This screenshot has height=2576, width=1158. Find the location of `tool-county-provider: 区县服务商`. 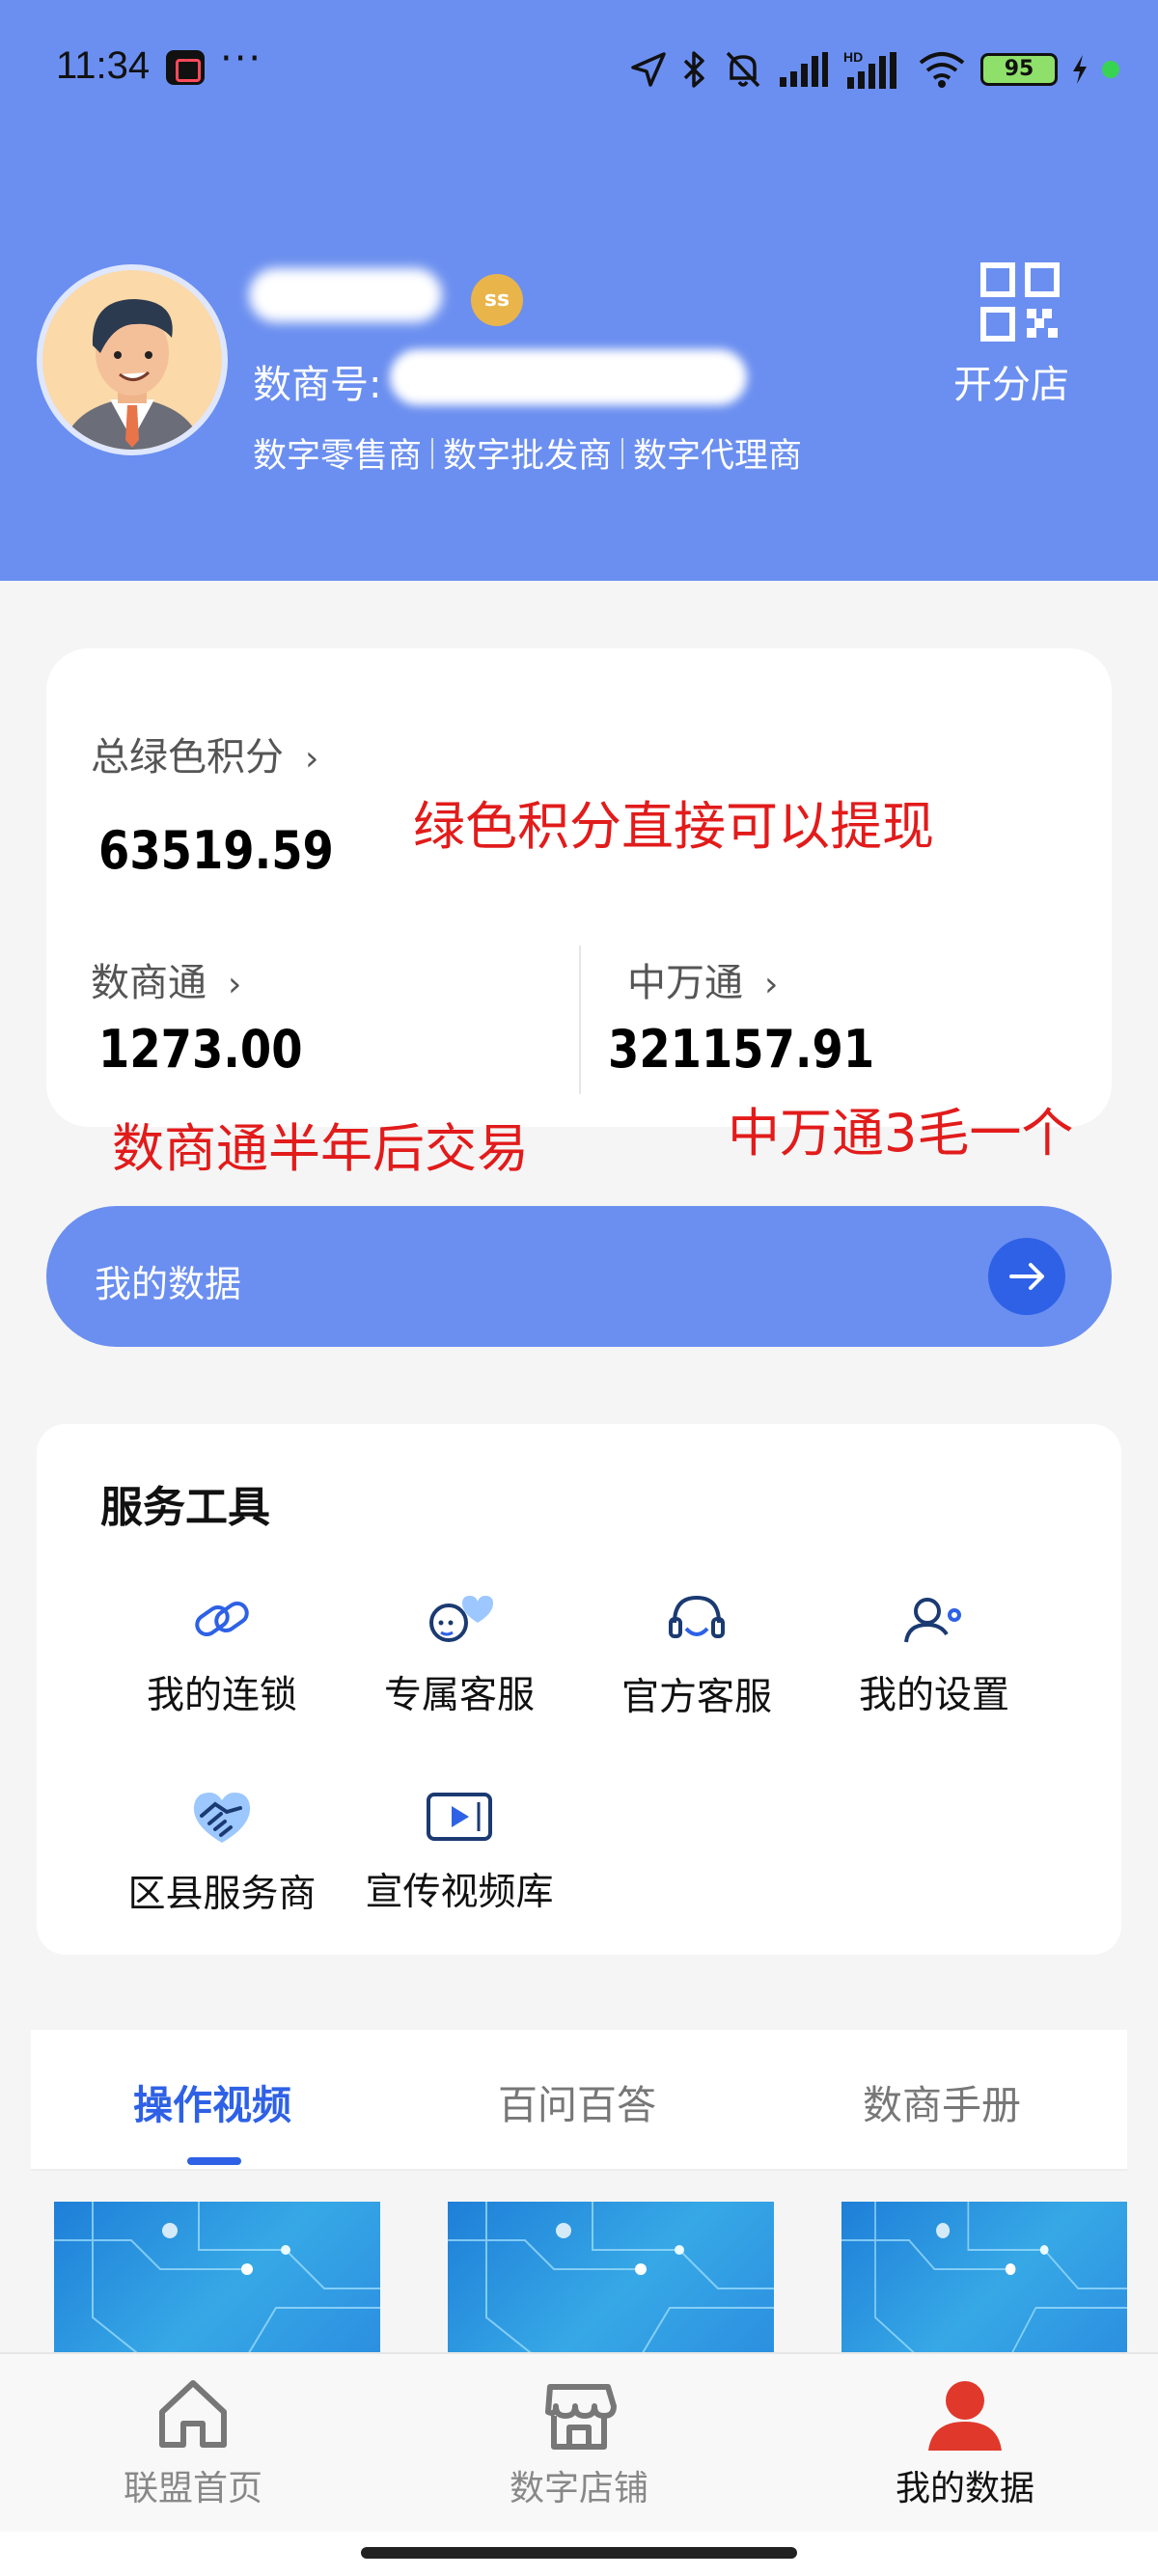

tool-county-provider: 区县服务商 is located at coordinates (222, 1852).